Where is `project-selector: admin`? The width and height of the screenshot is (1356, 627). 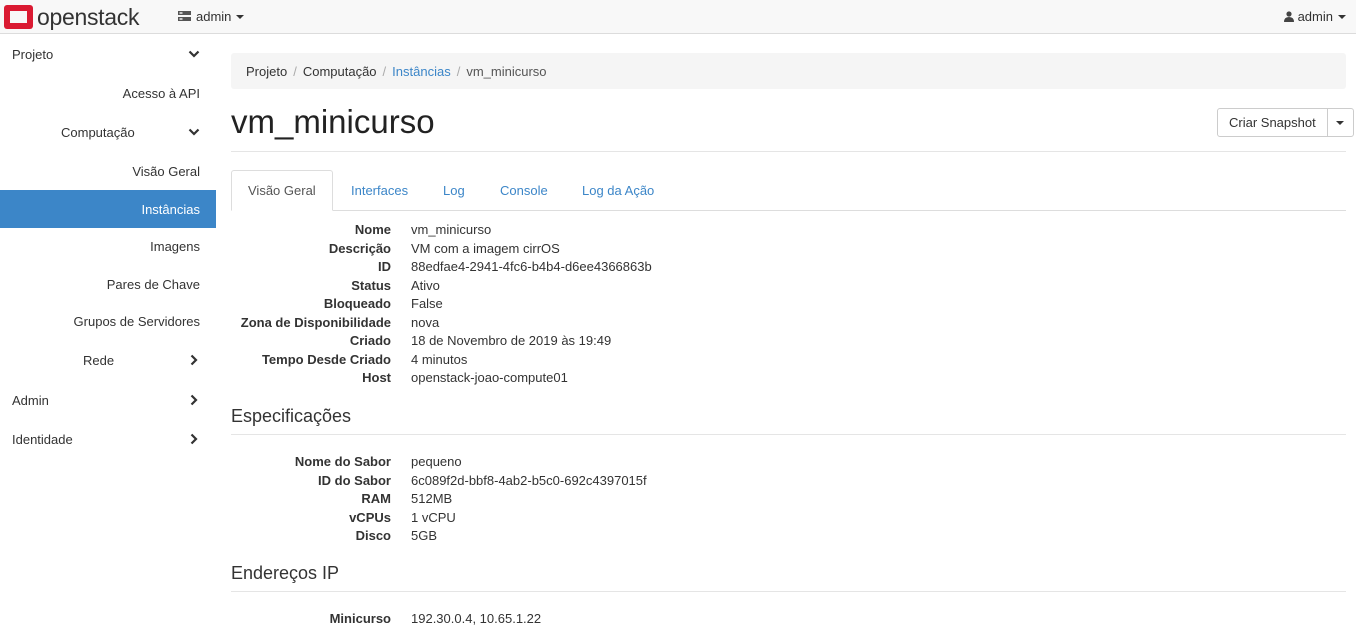 project-selector: admin is located at coordinates (211, 16).